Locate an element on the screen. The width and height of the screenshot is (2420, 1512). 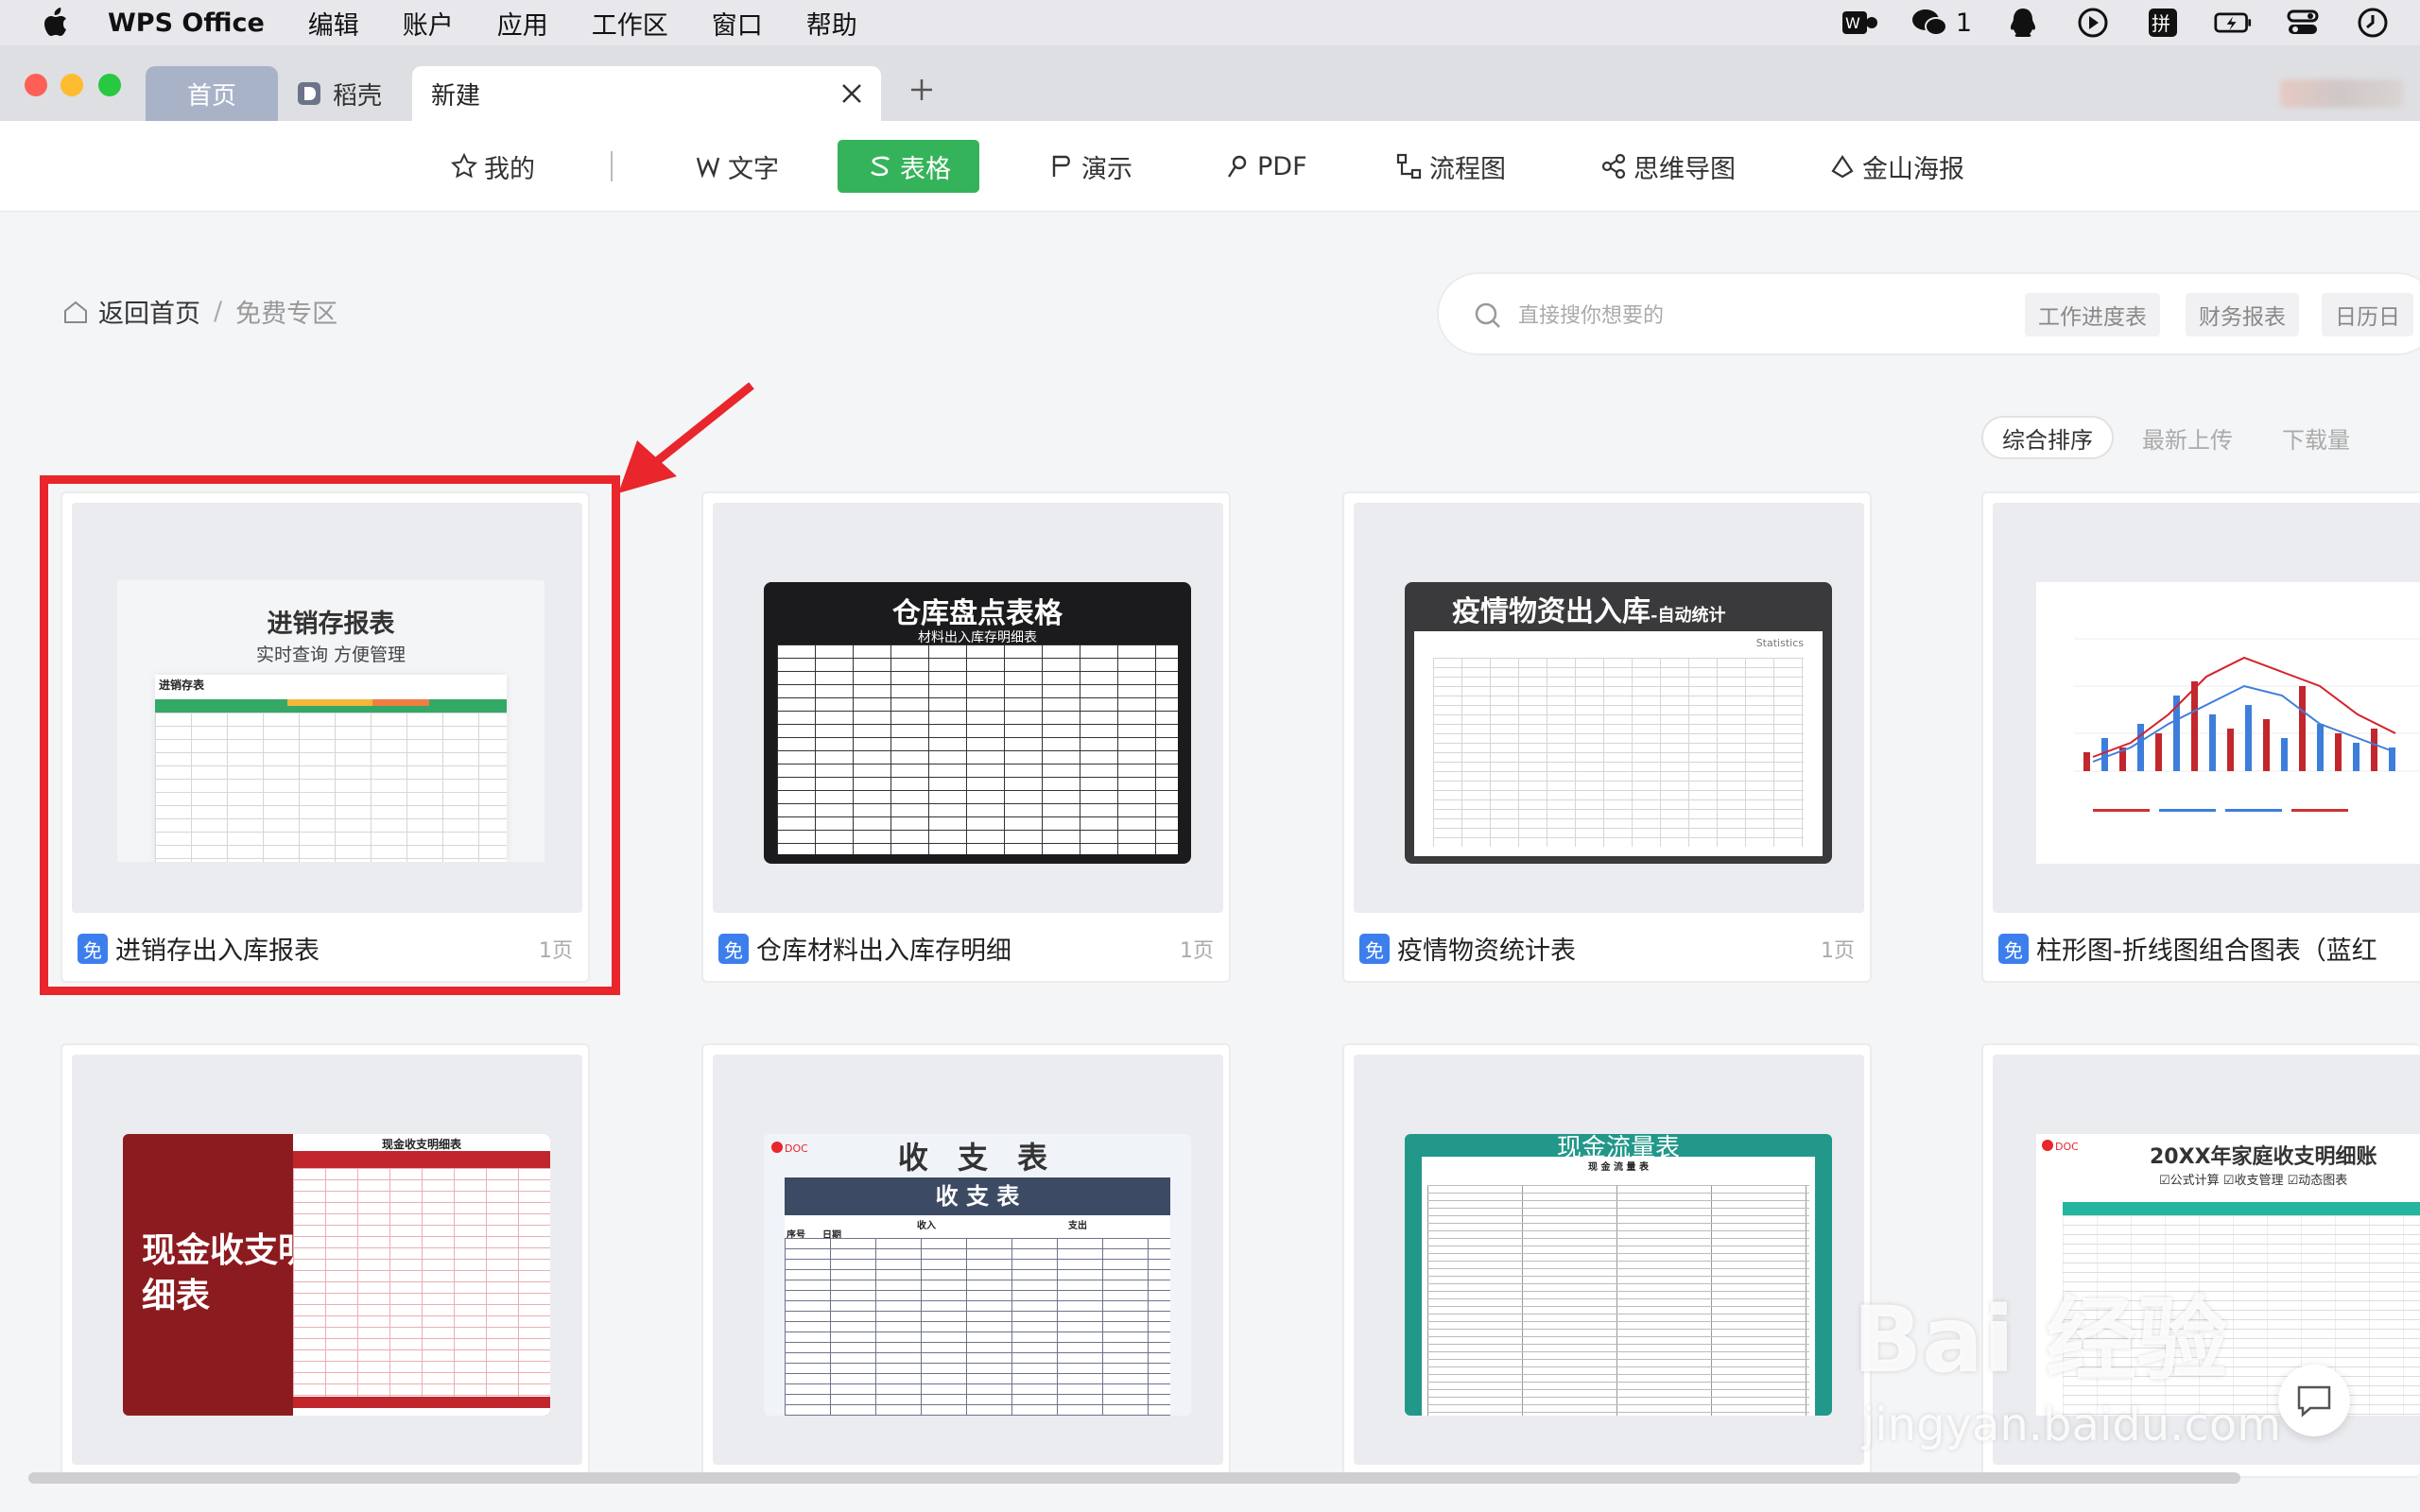
search-chip-calendar: 日历日 is located at coordinates (2367, 314).